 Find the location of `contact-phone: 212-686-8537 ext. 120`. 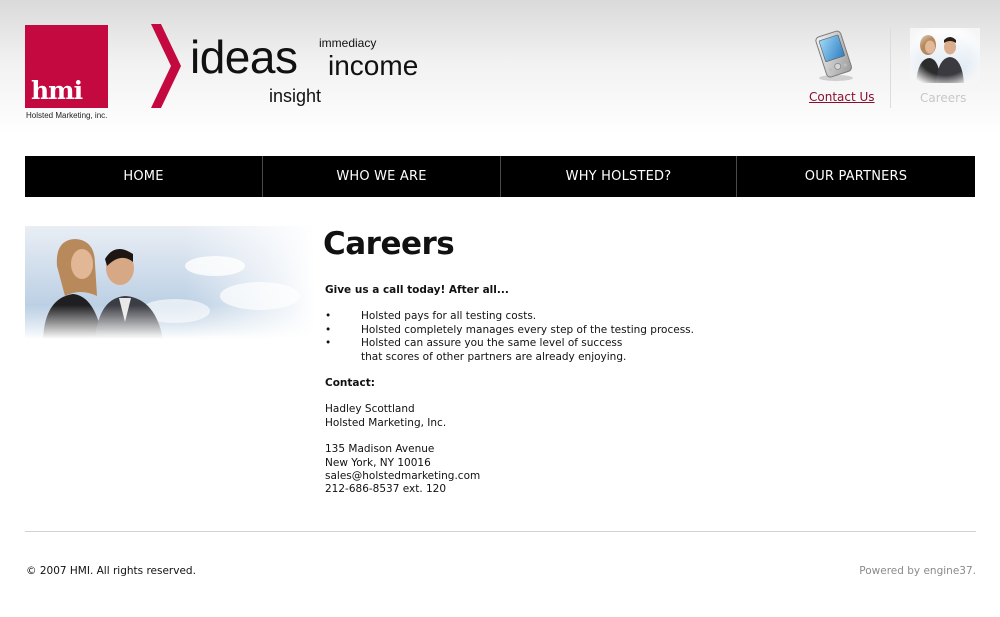

contact-phone: 212-686-8537 ext. 120 is located at coordinates (386, 489).